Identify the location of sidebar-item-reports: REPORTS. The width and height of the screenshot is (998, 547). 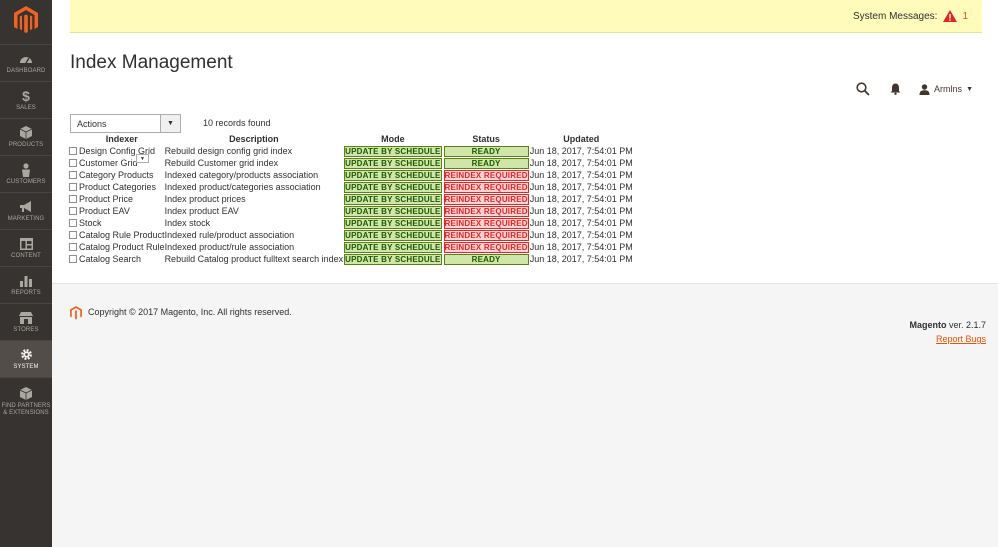
(26, 284).